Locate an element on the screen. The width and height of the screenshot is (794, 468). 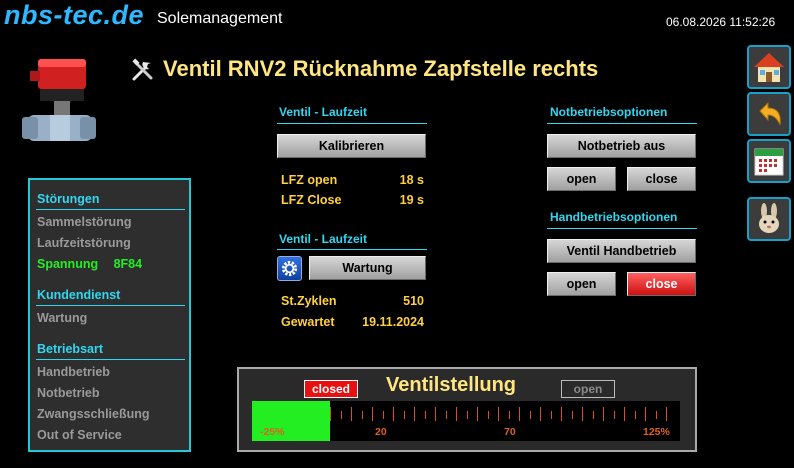
handbetrieb-toggle-button: Ventil Handbetrieb is located at coordinates (621, 251).